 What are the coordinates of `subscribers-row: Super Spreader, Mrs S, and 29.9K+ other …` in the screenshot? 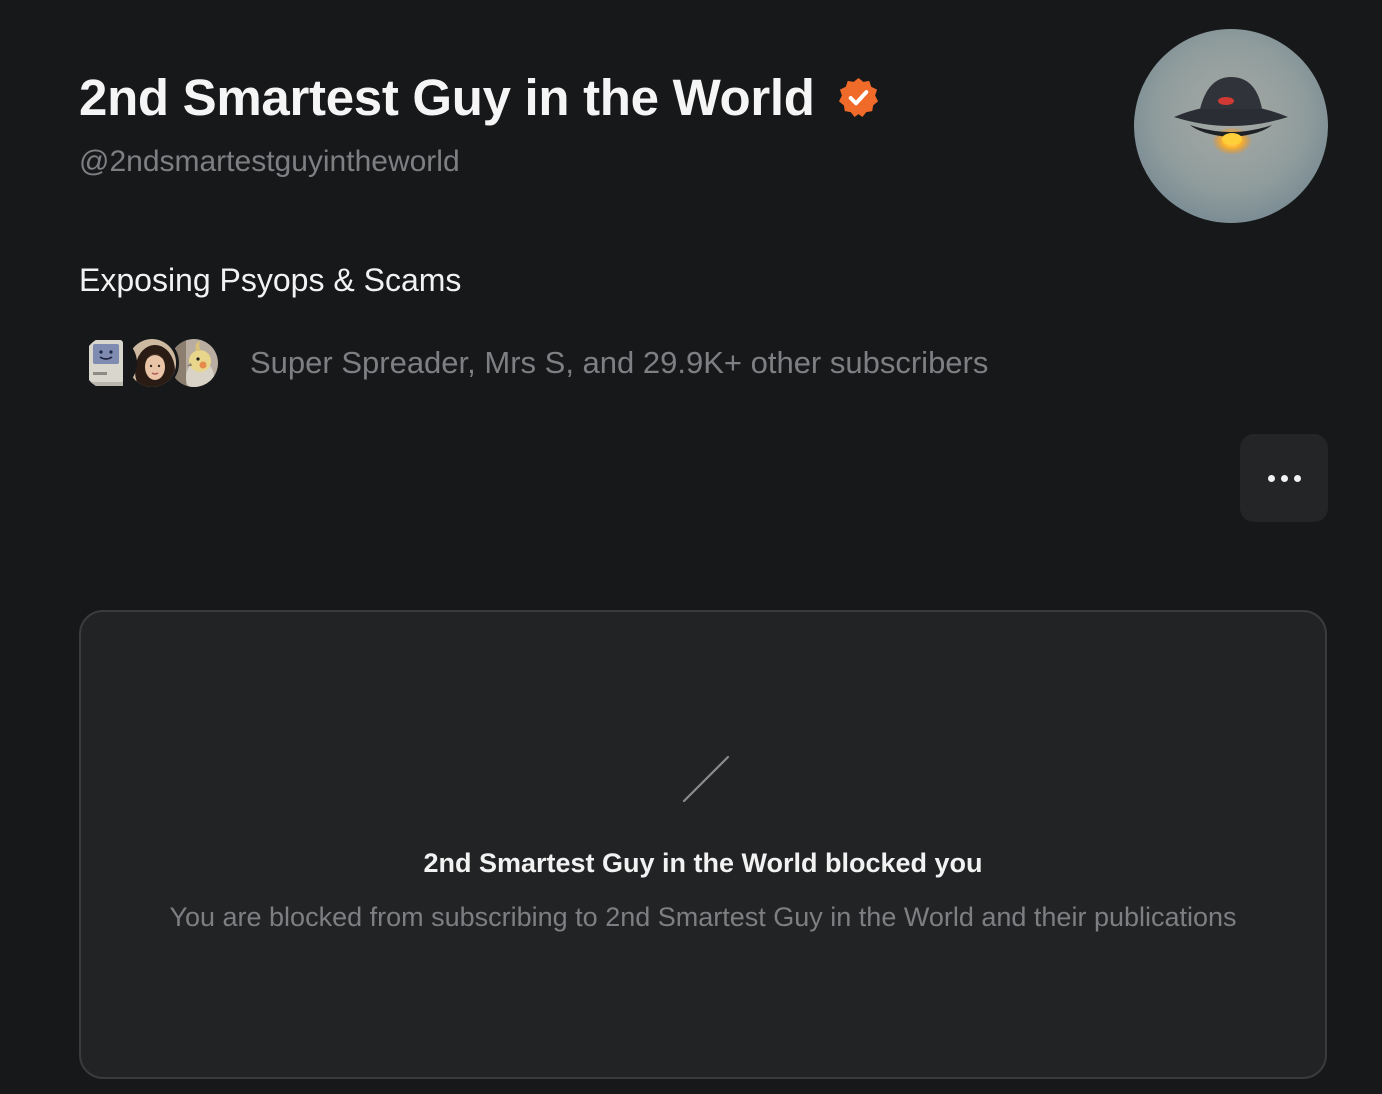 It's located at (535, 363).